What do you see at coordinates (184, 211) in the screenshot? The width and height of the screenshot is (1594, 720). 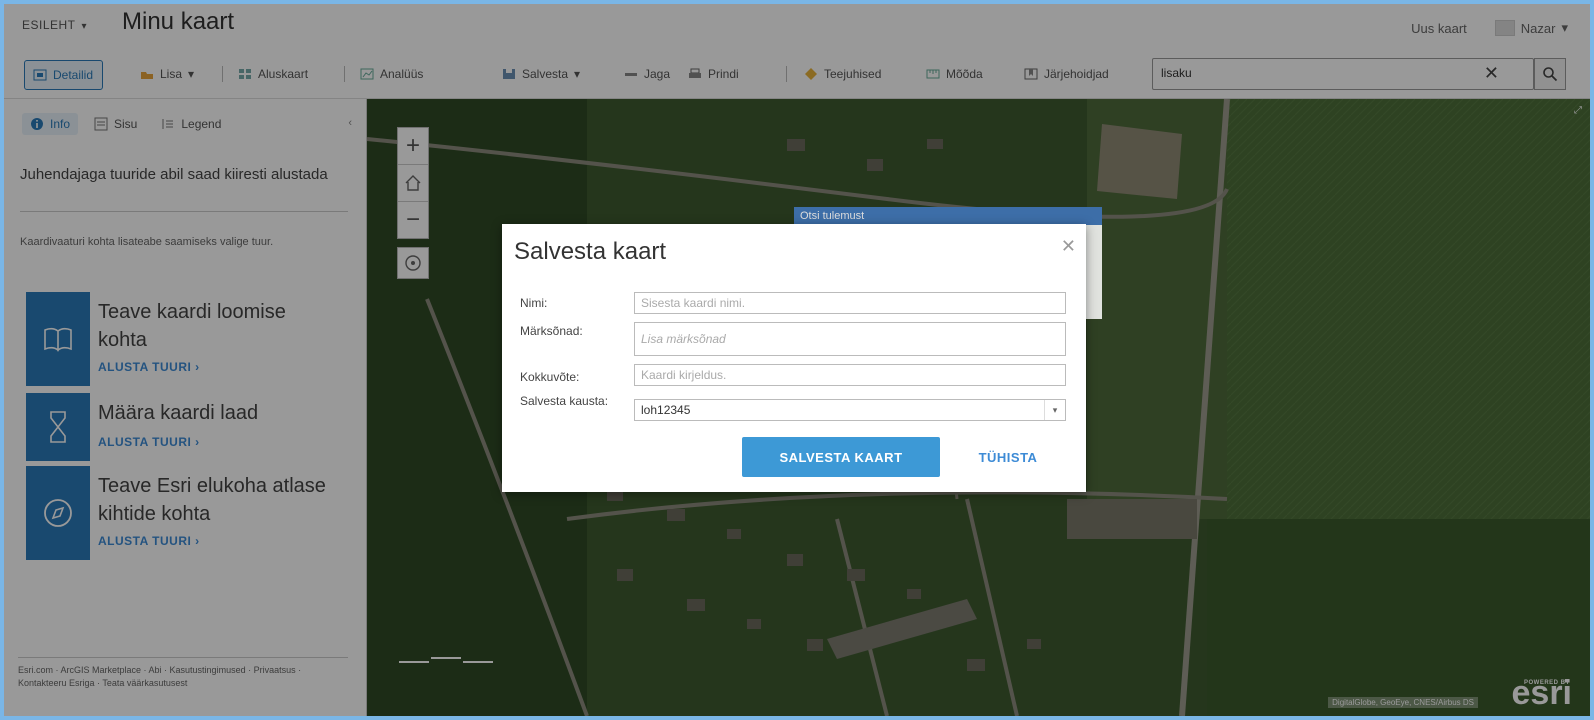 I see `divider` at bounding box center [184, 211].